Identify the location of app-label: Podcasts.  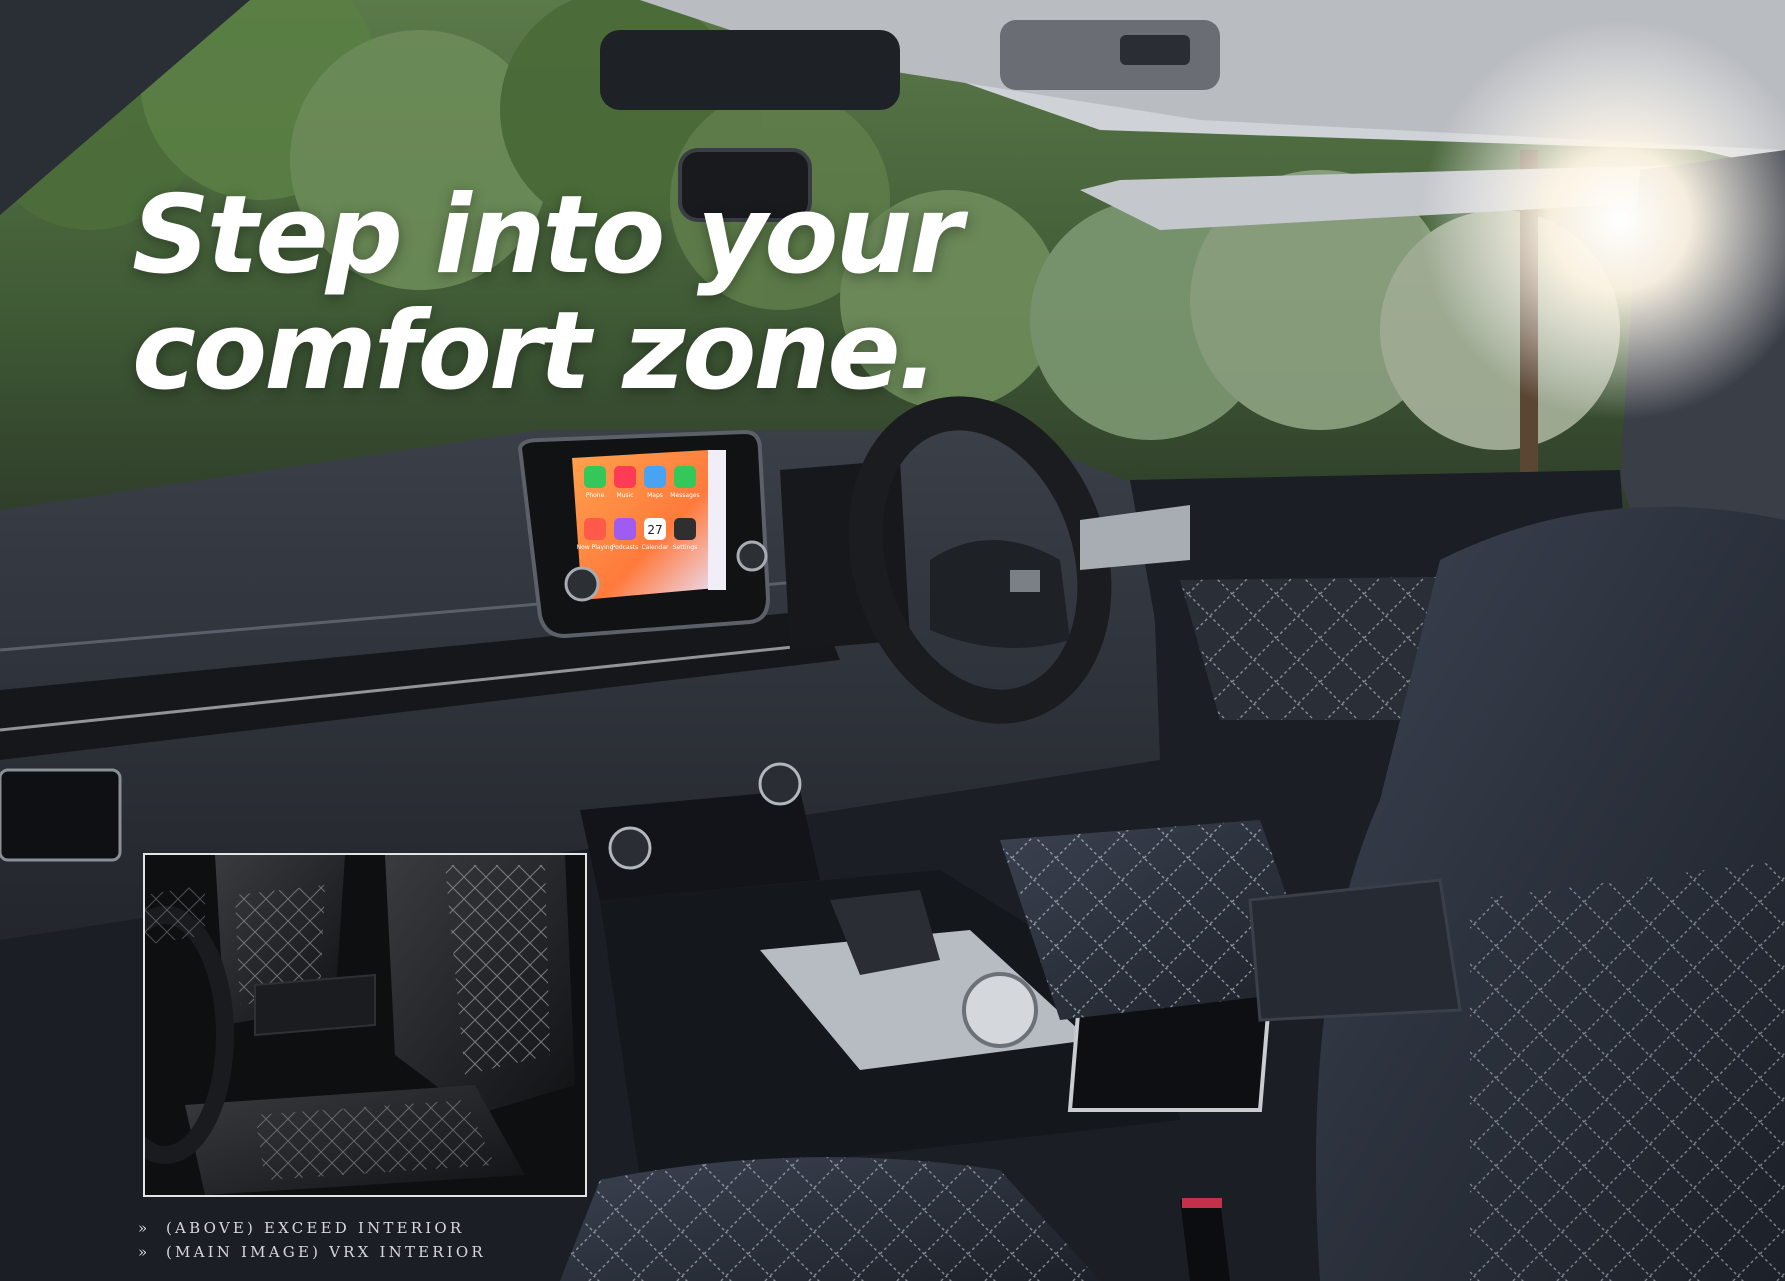
(625, 547).